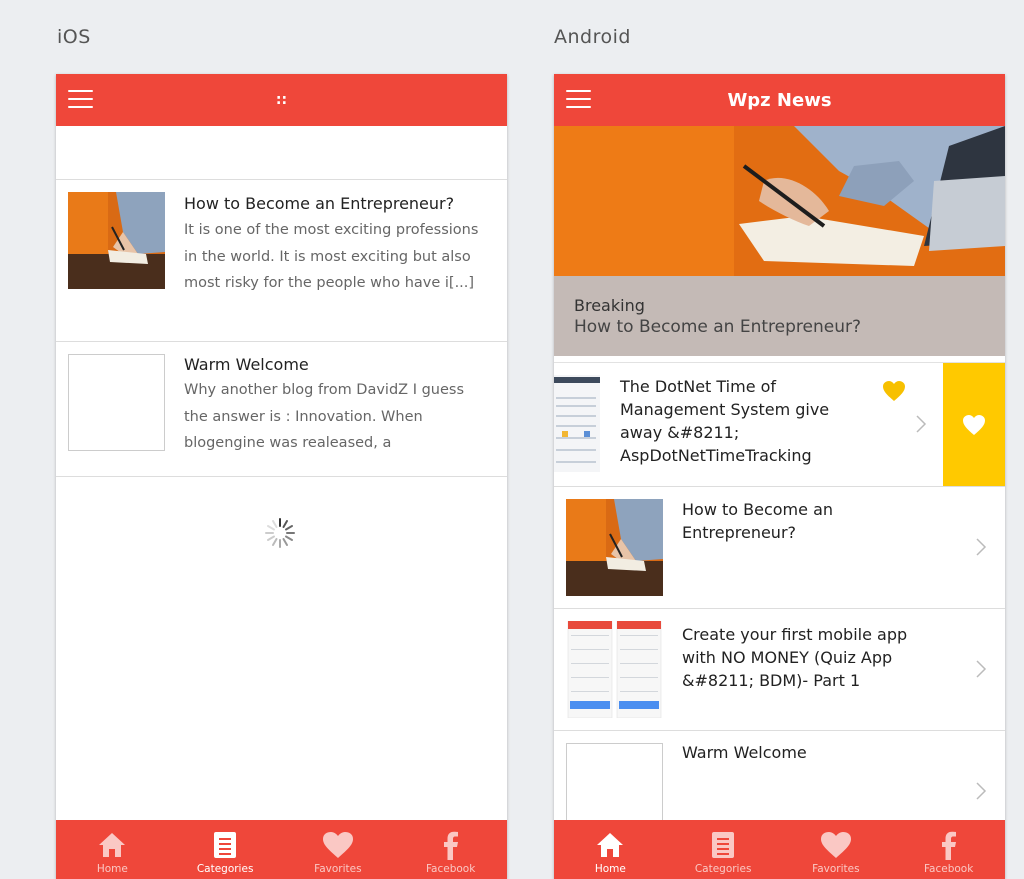 Image resolution: width=1024 pixels, height=879 pixels. What do you see at coordinates (779, 241) in the screenshot?
I see `featured-article: Breaking How to Become an Entrepreneur?` at bounding box center [779, 241].